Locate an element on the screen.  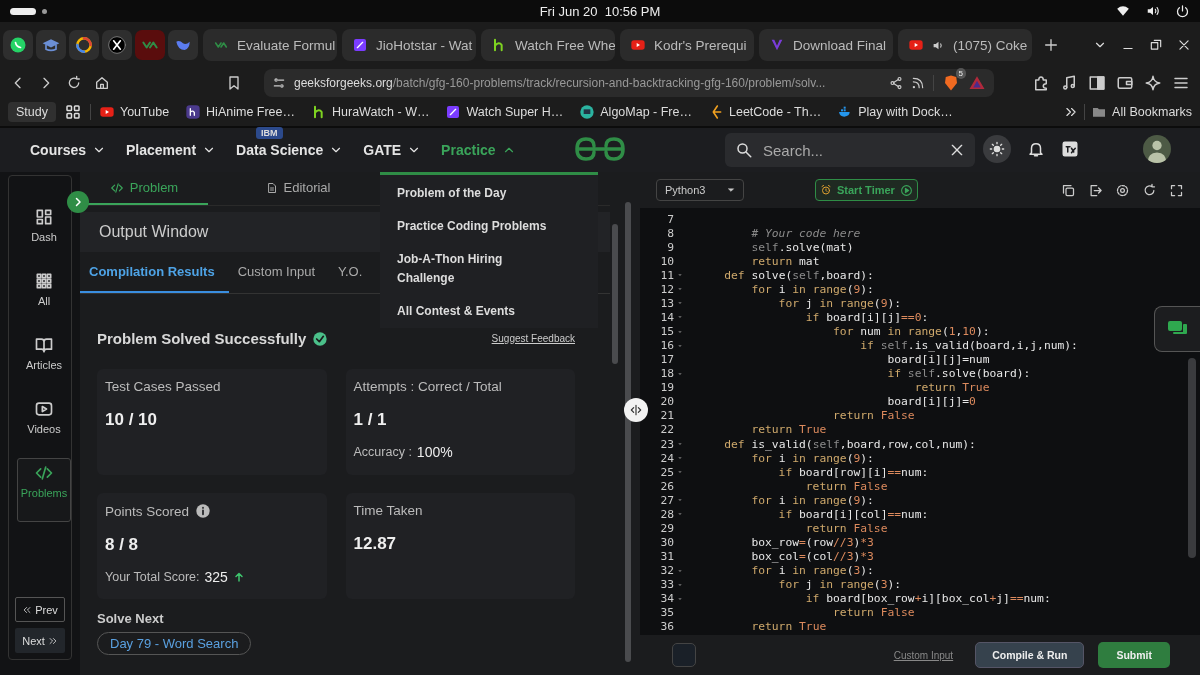
output-tab: Y.O. is located at coordinates (353, 272).